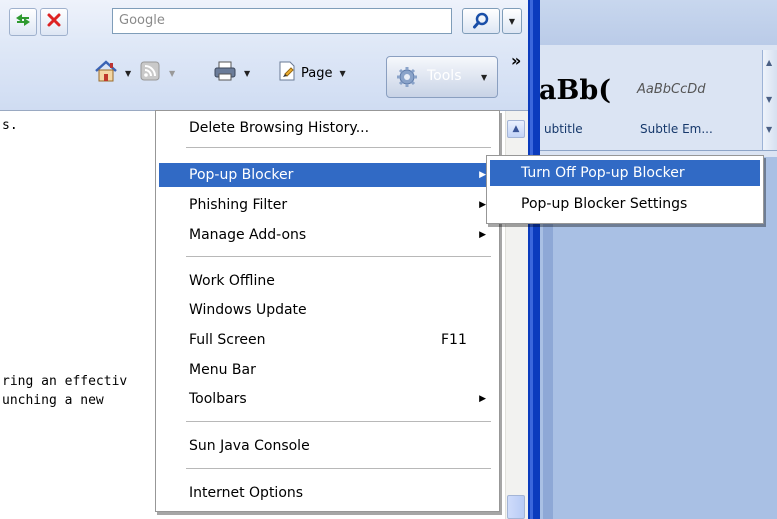 This screenshot has height=519, width=777. Describe the element at coordinates (327, 446) in the screenshot. I see `menu-item-sun-java-console: Sun Java Console` at that location.